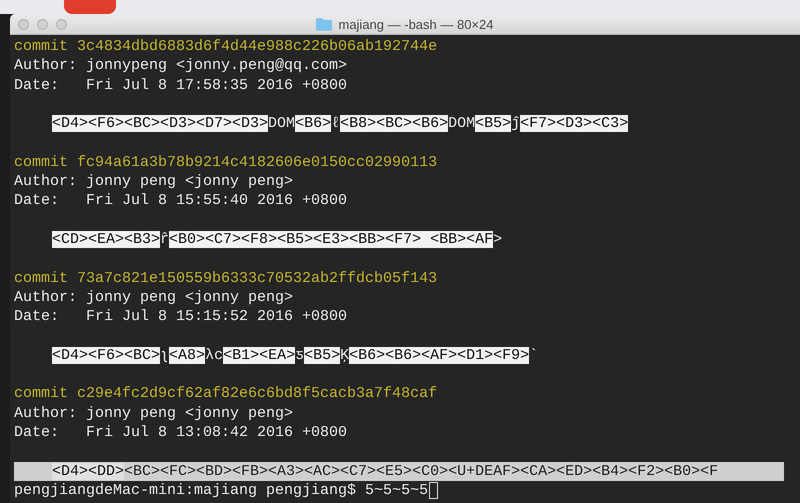 This screenshot has height=503, width=800. What do you see at coordinates (23, 24) in the screenshot?
I see `close-button` at bounding box center [23, 24].